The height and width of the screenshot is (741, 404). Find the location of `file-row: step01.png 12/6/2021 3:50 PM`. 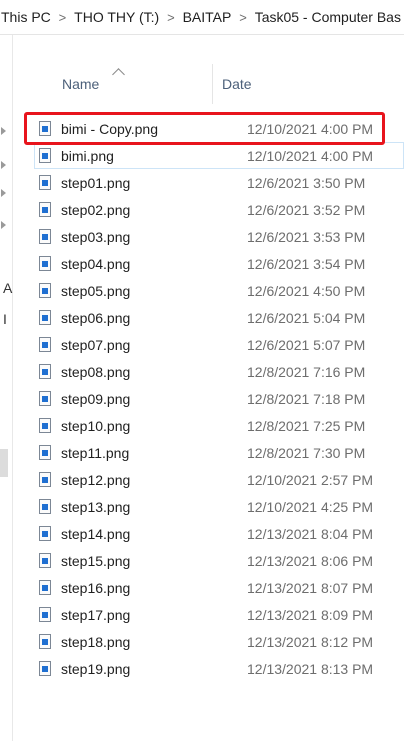

file-row: step01.png 12/6/2021 3:50 PM is located at coordinates (219, 182).